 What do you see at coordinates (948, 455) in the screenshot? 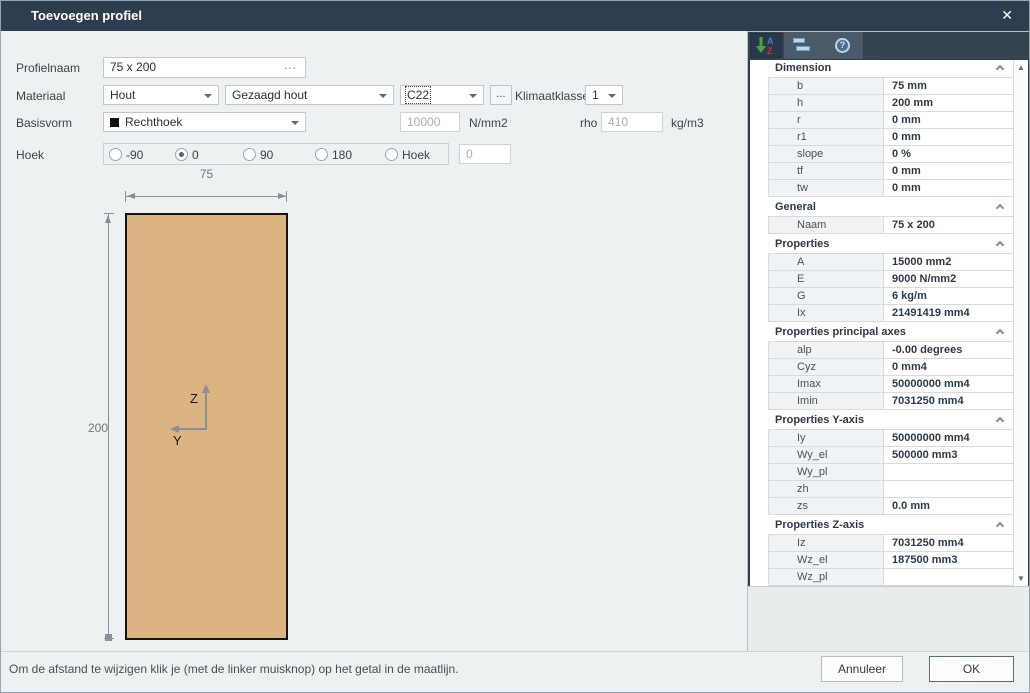
I see `property-value: 500000 mm3` at bounding box center [948, 455].